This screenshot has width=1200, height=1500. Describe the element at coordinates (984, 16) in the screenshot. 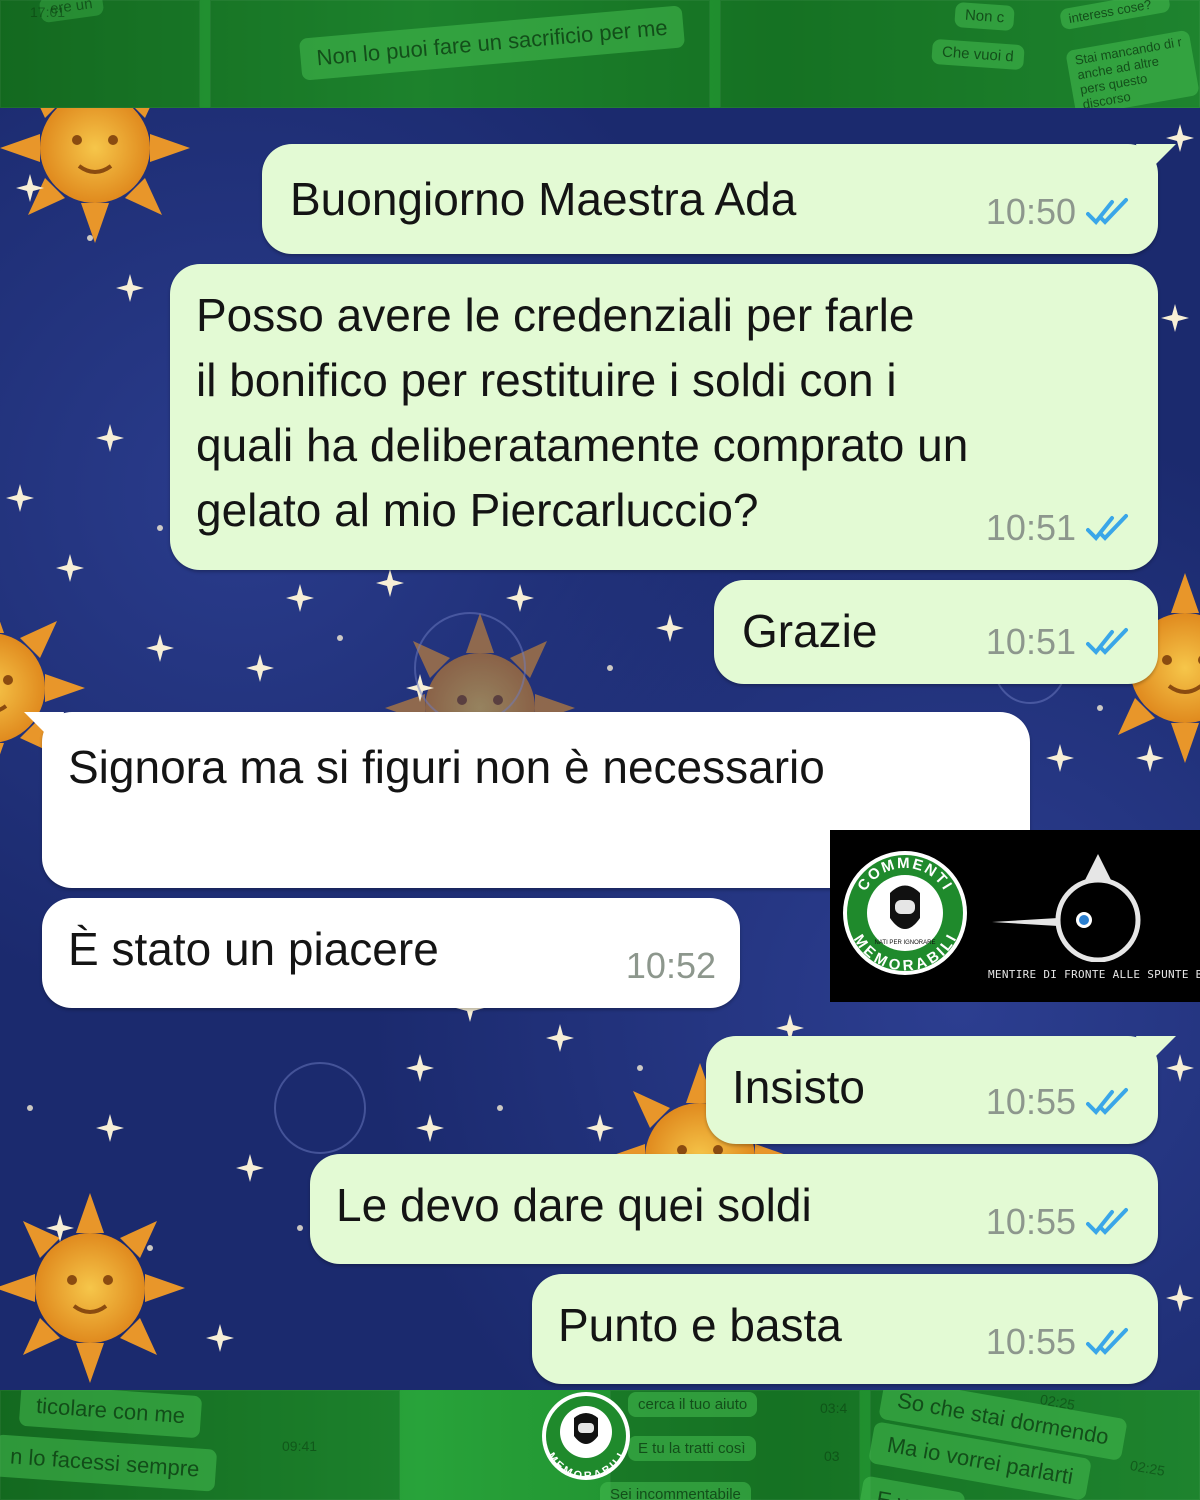

I see `faded-message: Non c` at that location.